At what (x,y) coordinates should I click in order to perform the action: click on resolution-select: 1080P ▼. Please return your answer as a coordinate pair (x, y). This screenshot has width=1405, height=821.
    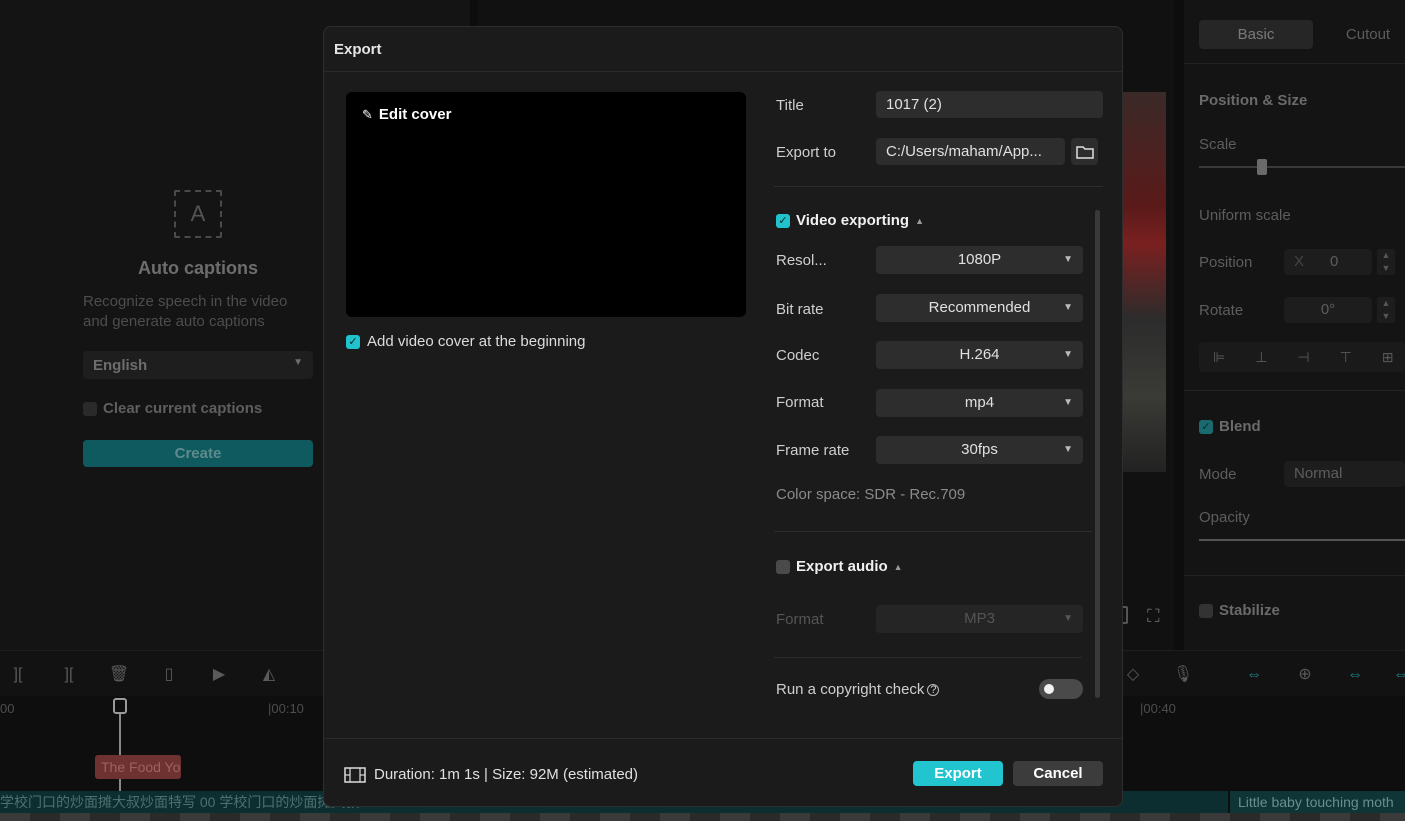
    Looking at the image, I should click on (979, 260).